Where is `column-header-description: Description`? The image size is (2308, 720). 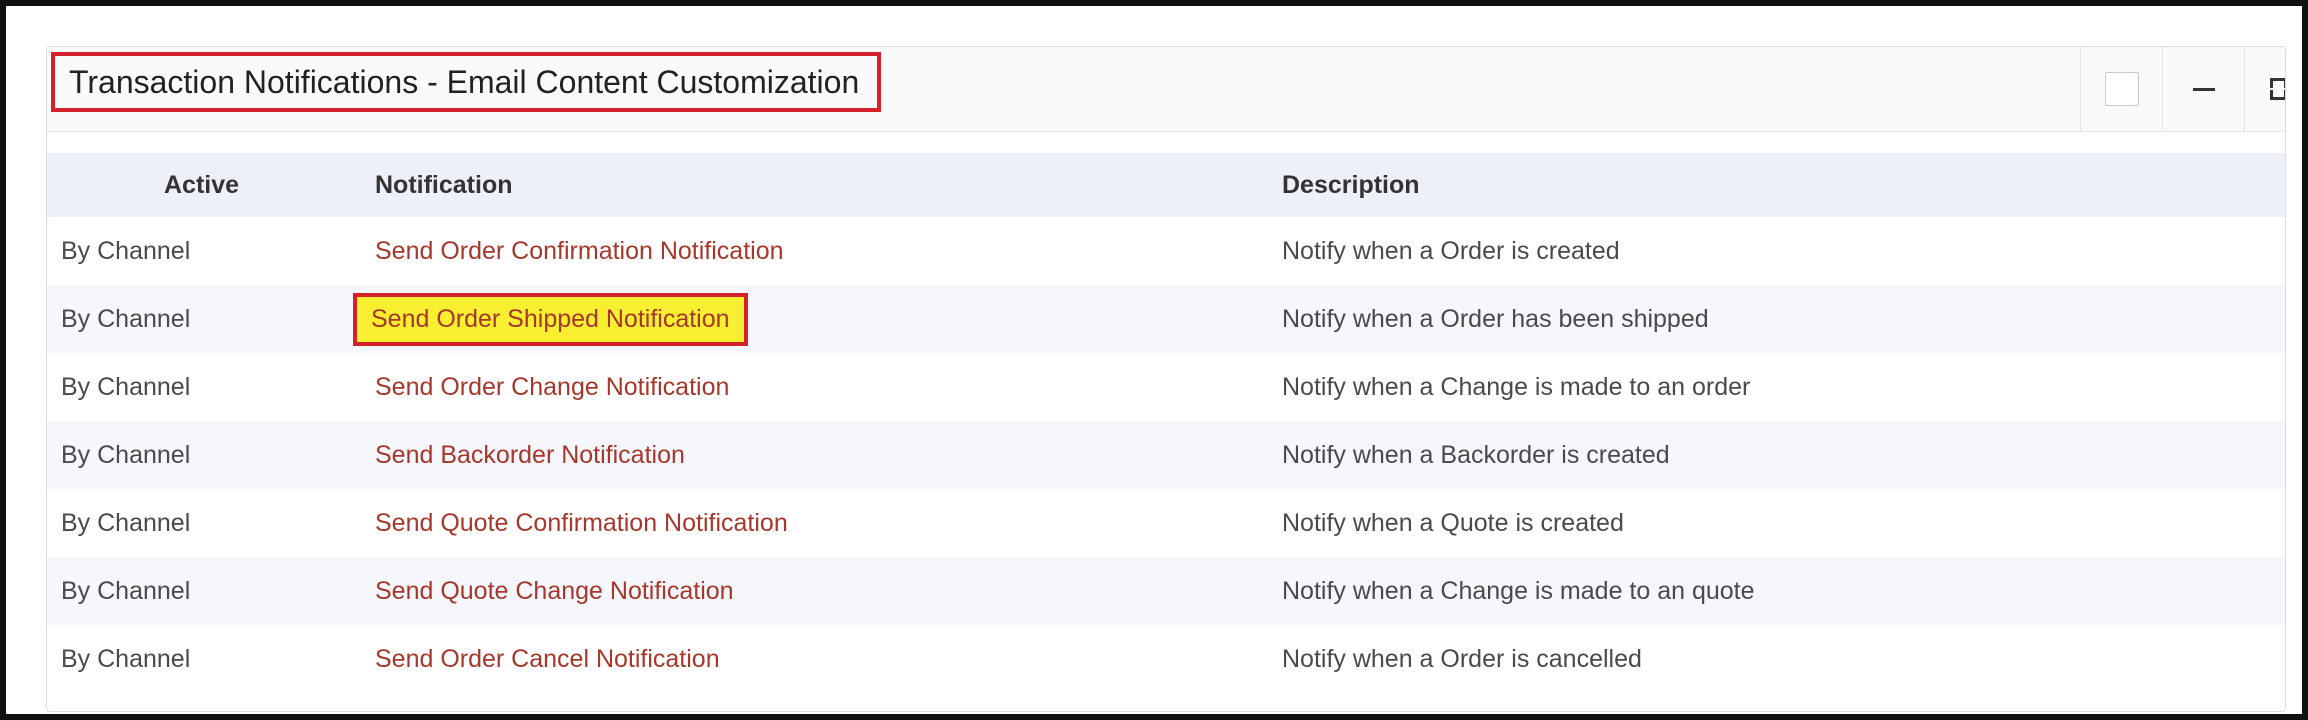
column-header-description: Description is located at coordinates (1351, 185).